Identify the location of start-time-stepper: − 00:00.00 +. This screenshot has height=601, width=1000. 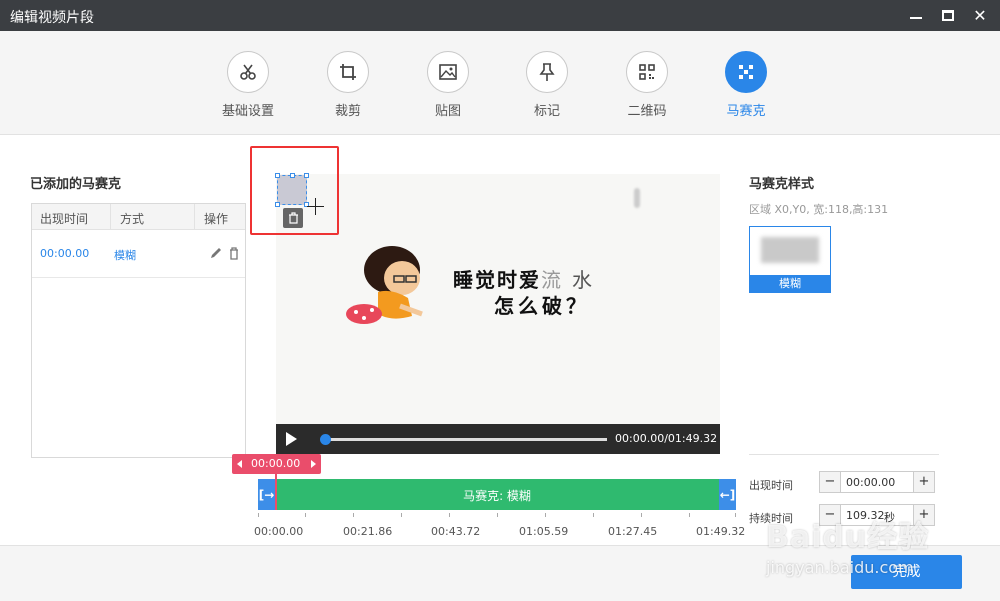
(877, 482).